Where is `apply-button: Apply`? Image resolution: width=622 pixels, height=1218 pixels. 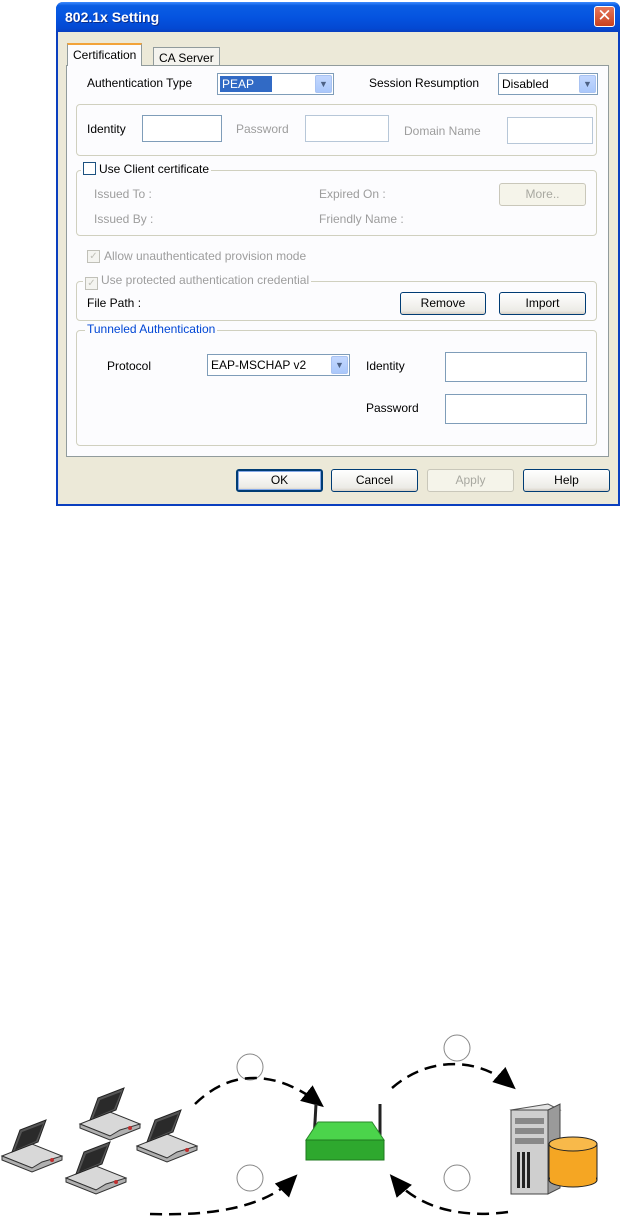
apply-button: Apply is located at coordinates (470, 480).